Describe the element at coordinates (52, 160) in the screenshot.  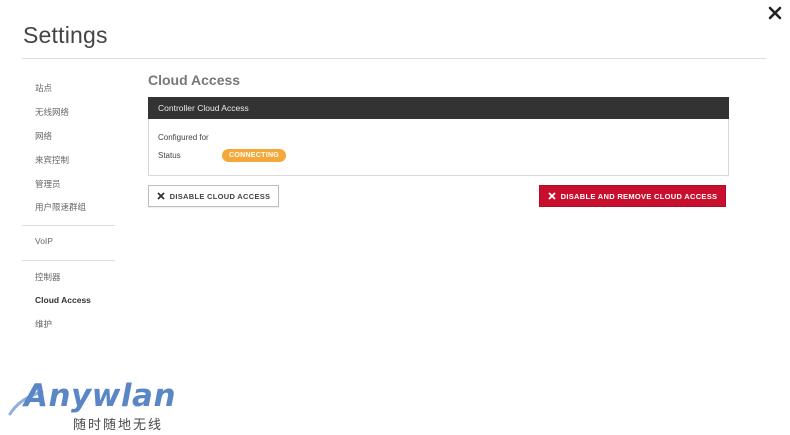
I see `sidebar-item-guest-control: 来宾控制` at that location.